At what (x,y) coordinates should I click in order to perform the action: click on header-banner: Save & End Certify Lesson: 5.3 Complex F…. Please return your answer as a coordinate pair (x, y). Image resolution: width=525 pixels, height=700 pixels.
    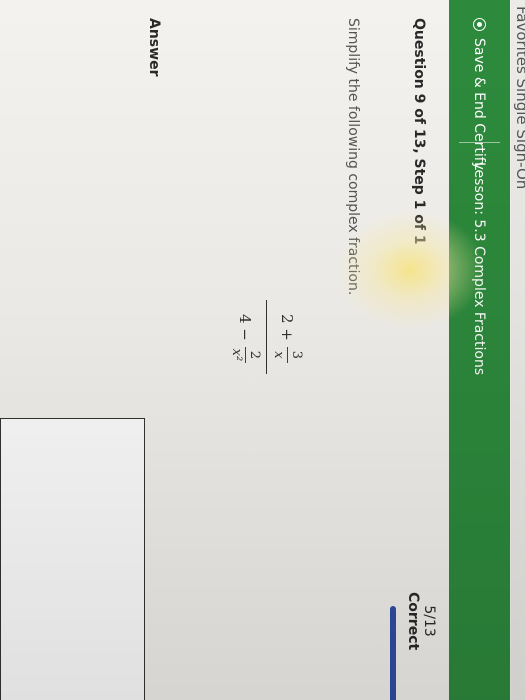
    Looking at the image, I should click on (479, 350).